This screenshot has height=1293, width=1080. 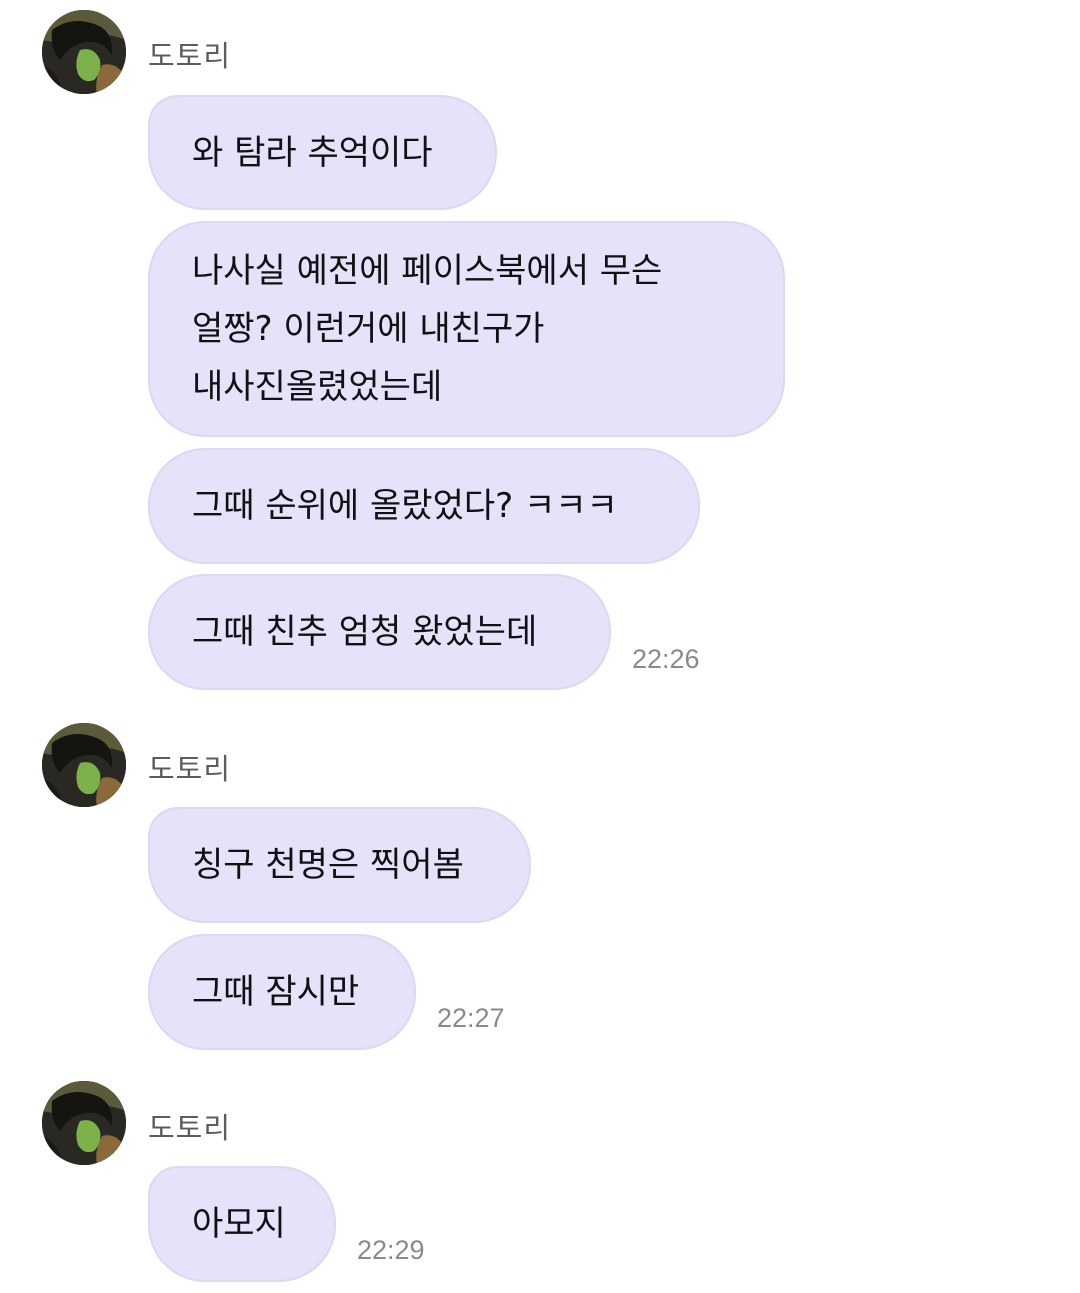 I want to click on message-bubble: 칭구 천명은 찍어봄, so click(x=339, y=865).